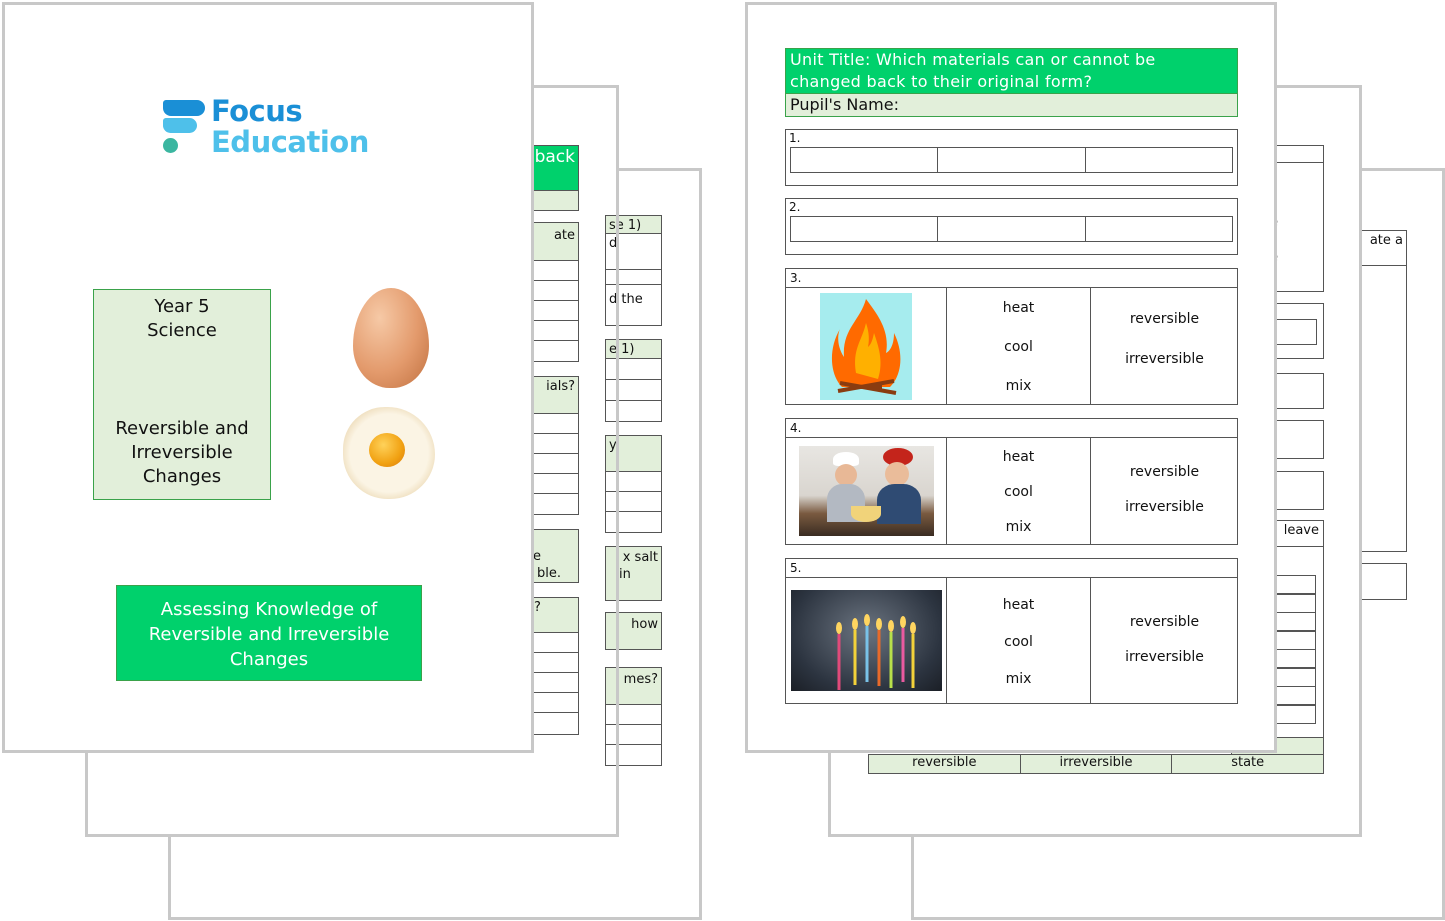 The width and height of the screenshot is (1445, 921). I want to click on word-bank-row: reversible irreversible state, so click(1096, 764).